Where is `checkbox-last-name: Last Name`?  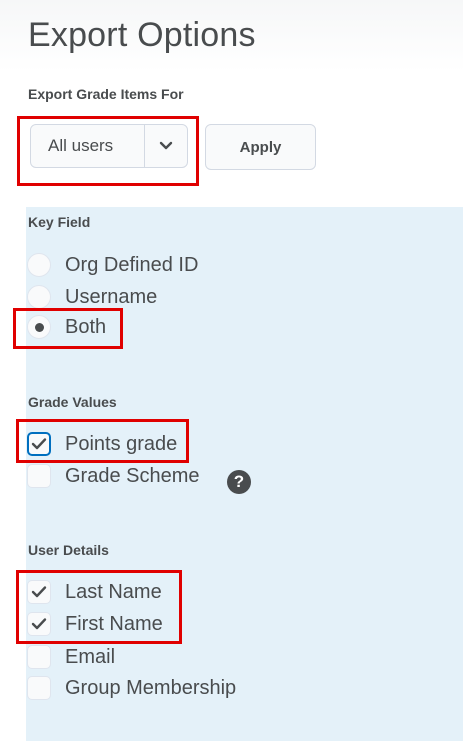
checkbox-last-name: Last Name is located at coordinates (94, 592).